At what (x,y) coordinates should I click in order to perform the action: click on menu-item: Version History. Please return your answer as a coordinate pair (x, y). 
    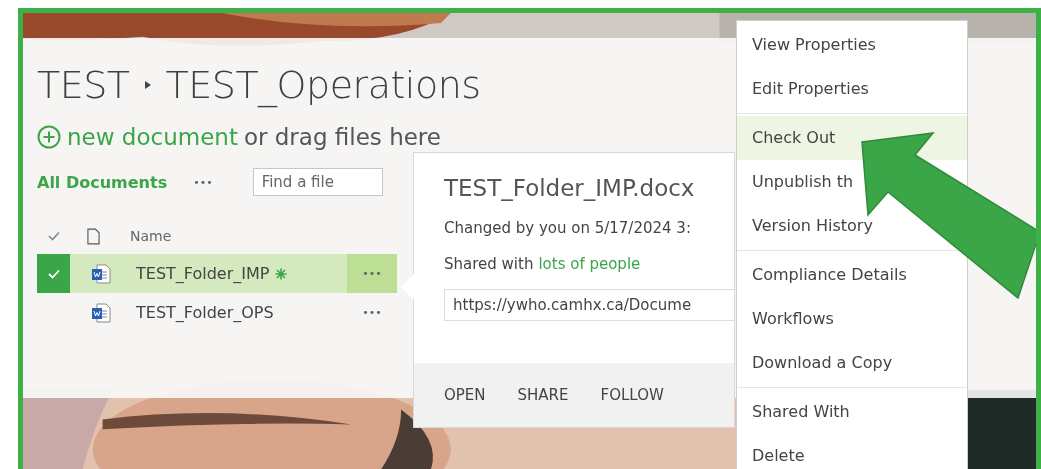
    Looking at the image, I should click on (810, 226).